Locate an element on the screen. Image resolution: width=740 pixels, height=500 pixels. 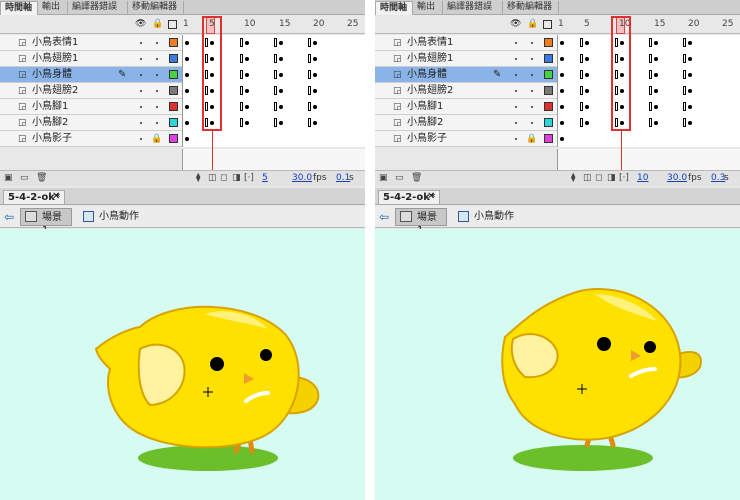
current-frame-value: 5 is located at coordinates (265, 178).